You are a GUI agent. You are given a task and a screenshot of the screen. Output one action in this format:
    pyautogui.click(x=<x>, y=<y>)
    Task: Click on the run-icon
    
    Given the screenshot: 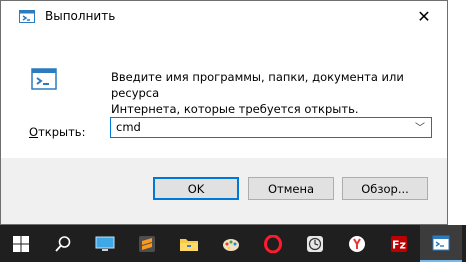 What is the action you would take?
    pyautogui.click(x=27, y=16)
    